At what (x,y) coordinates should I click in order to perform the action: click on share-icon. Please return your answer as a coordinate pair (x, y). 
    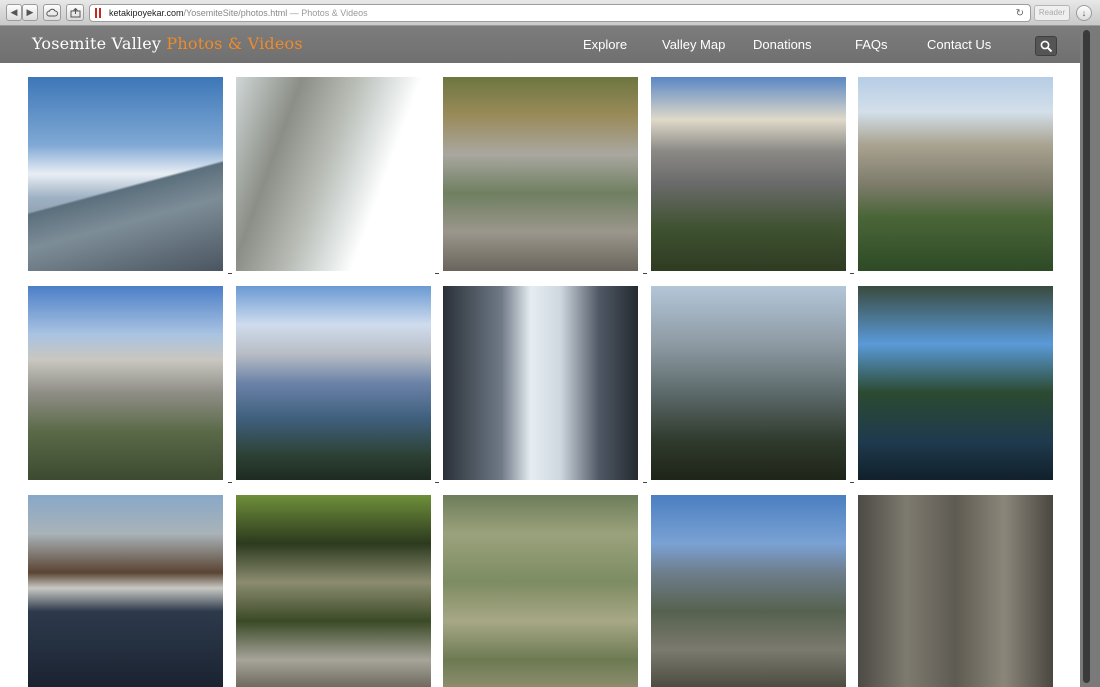
    Looking at the image, I should click on (75, 12).